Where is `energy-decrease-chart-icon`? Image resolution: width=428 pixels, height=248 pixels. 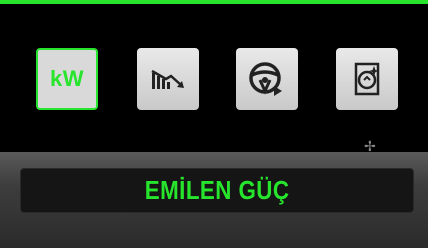 energy-decrease-chart-icon is located at coordinates (167, 79).